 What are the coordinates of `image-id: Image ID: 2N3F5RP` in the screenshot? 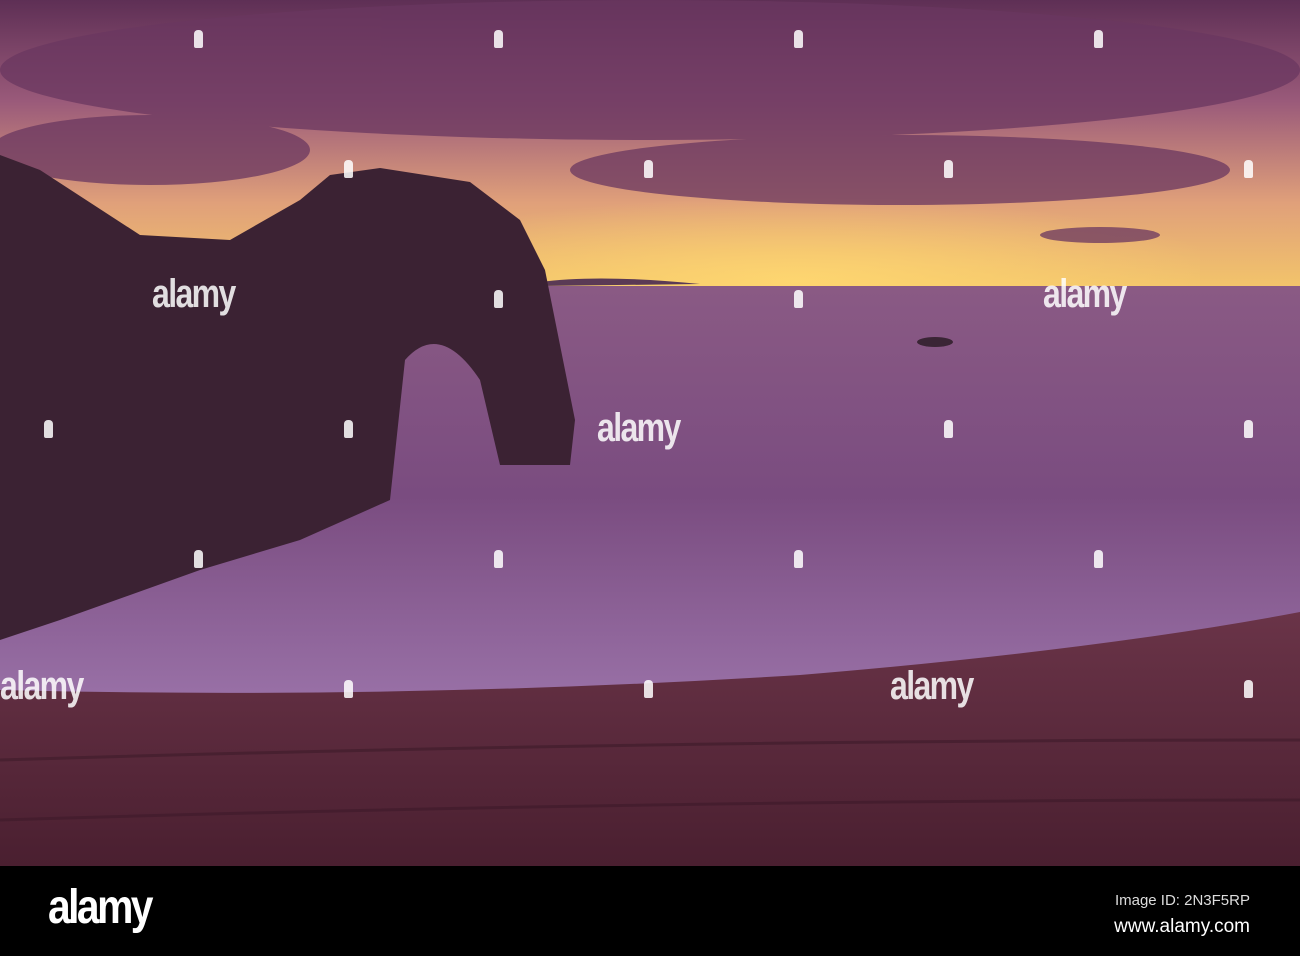 It's located at (1182, 900).